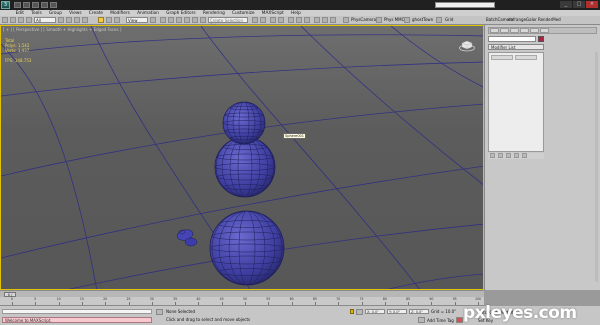  What do you see at coordinates (55, 13) in the screenshot?
I see `menu-group: Group` at bounding box center [55, 13].